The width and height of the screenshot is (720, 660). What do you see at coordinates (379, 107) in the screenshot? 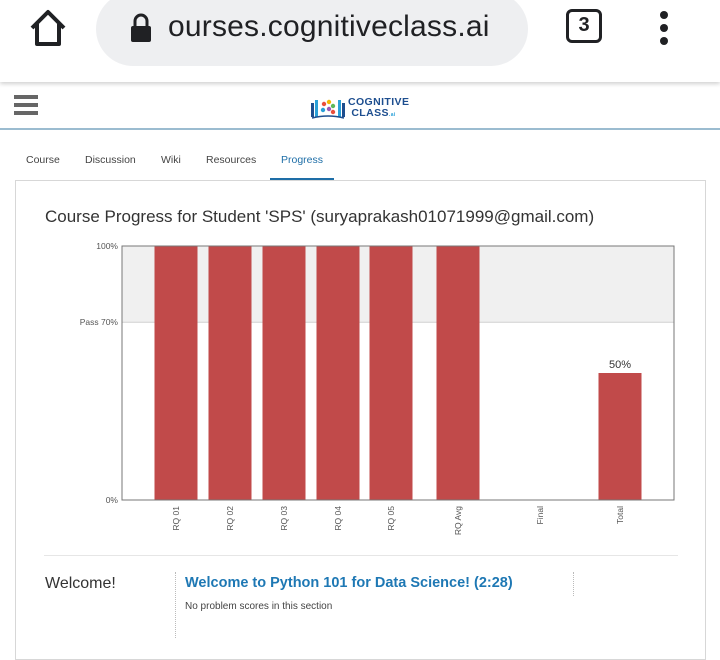
I see `logo-text: COGNITIVE CLASS.ai` at bounding box center [379, 107].